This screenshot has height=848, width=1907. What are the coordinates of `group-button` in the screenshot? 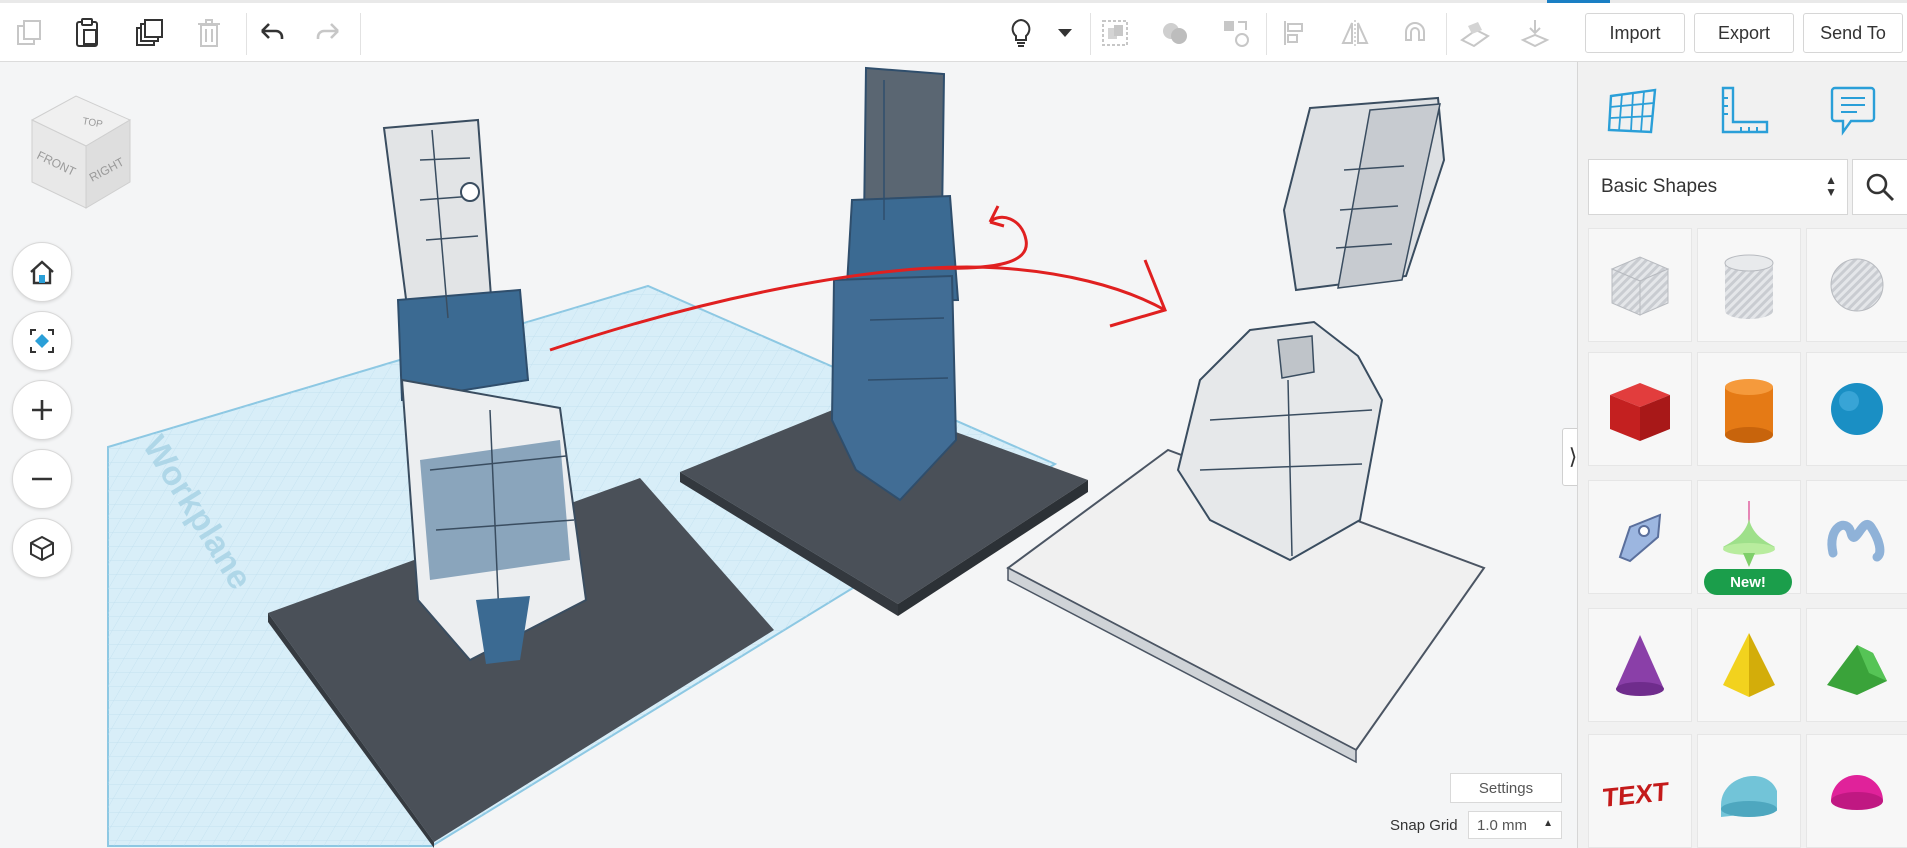 It's located at (1115, 33).